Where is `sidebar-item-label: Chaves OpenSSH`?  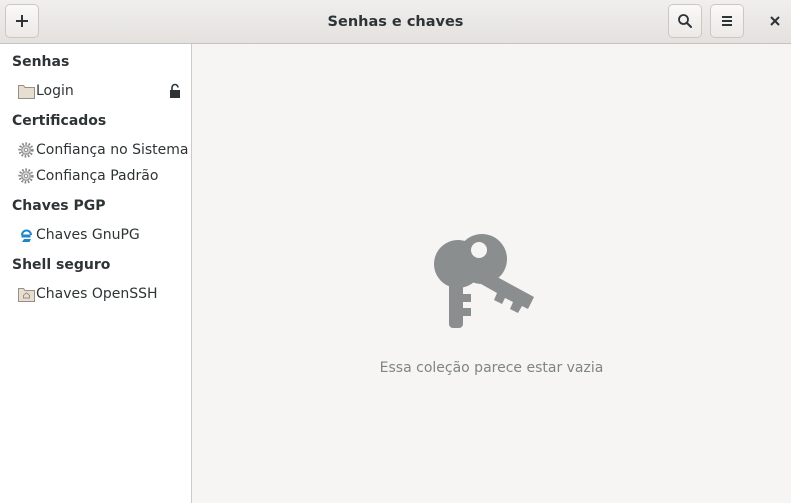
sidebar-item-label: Chaves OpenSSH is located at coordinates (97, 294).